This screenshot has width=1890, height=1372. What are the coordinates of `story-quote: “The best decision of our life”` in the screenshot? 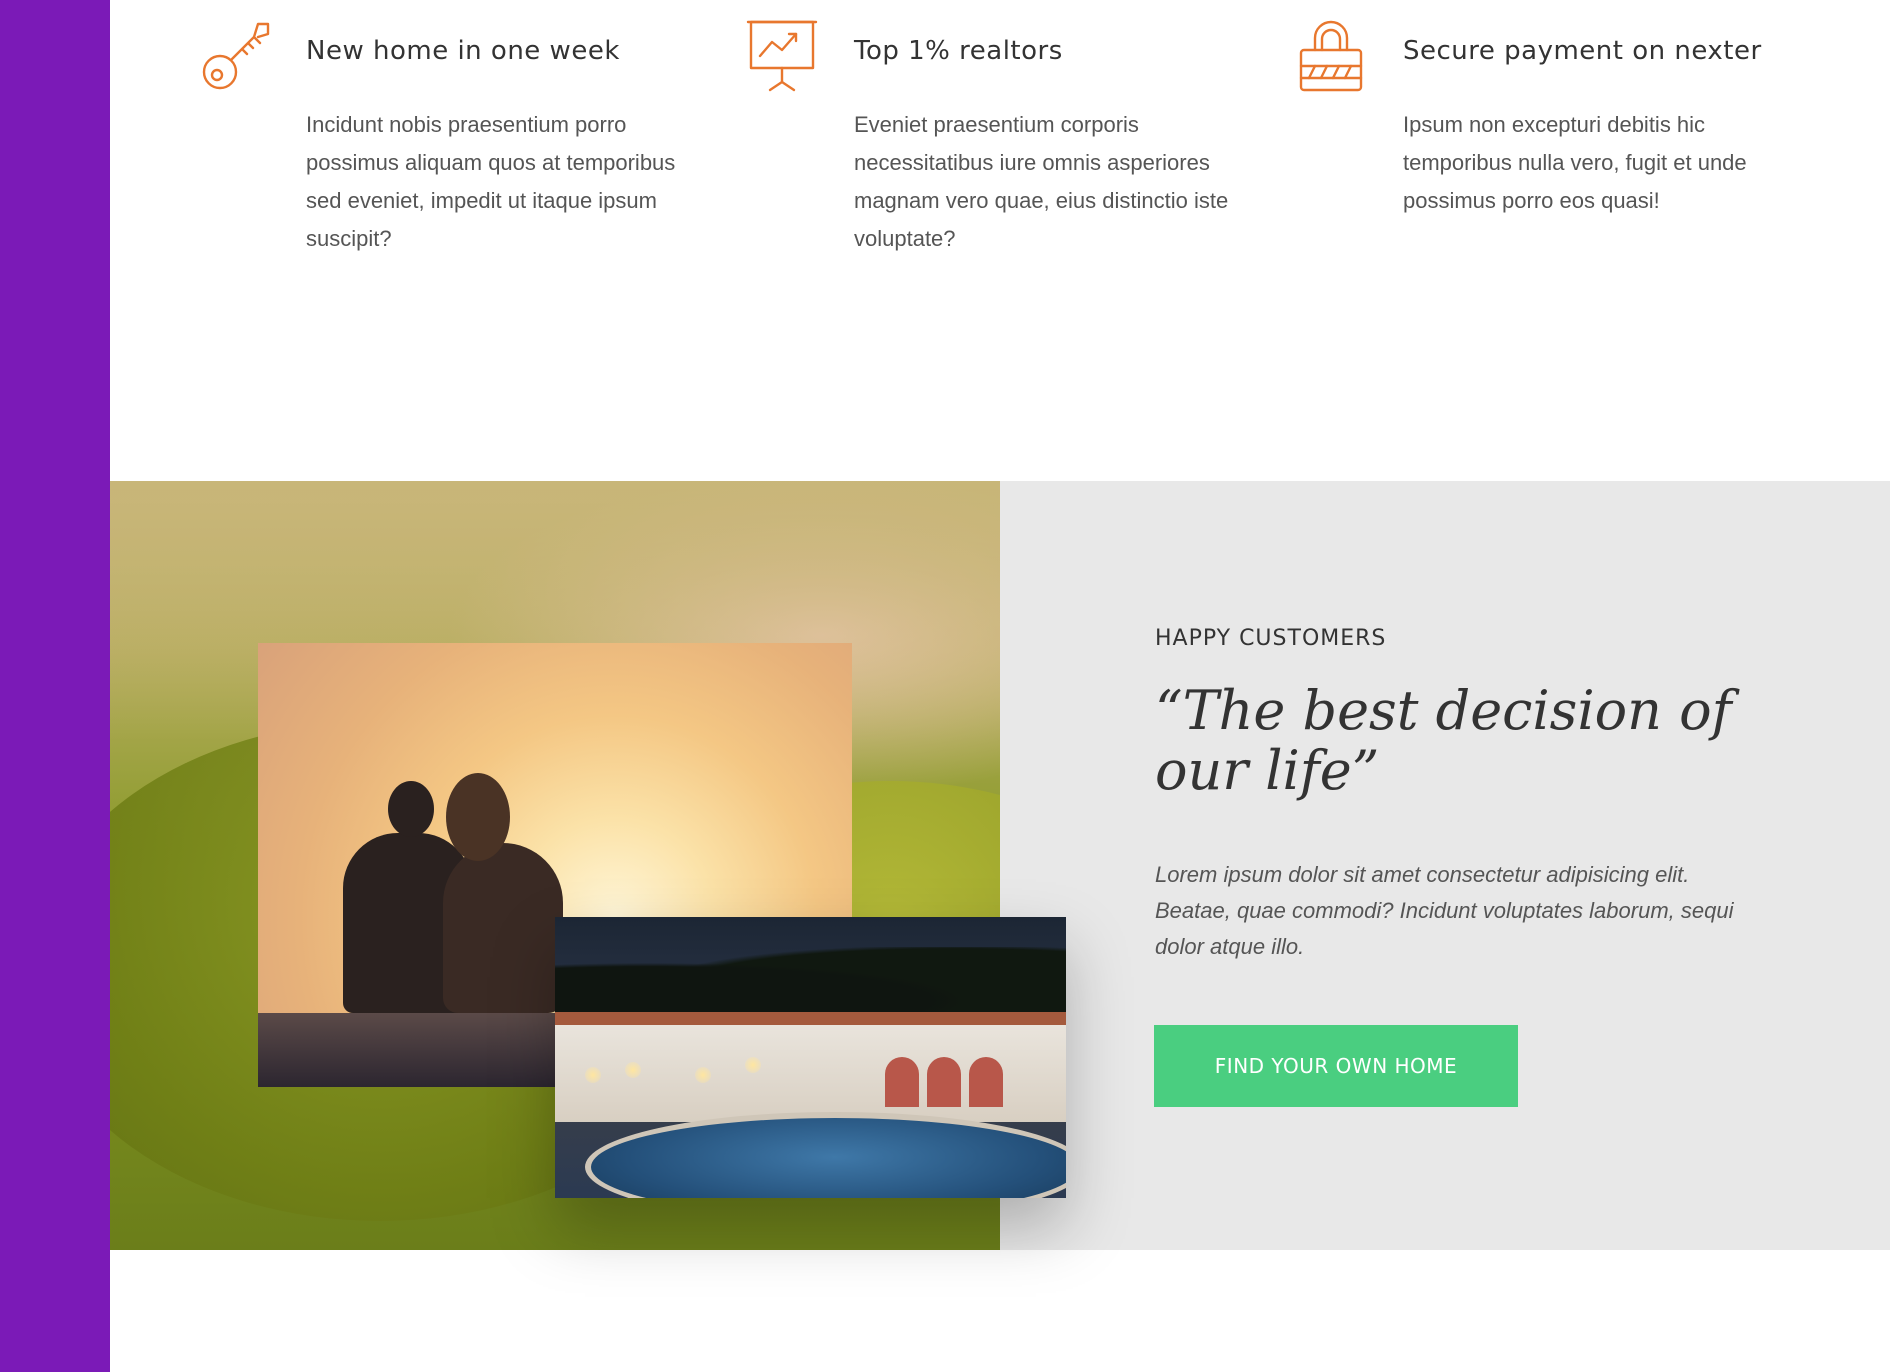 It's located at (1443, 740).